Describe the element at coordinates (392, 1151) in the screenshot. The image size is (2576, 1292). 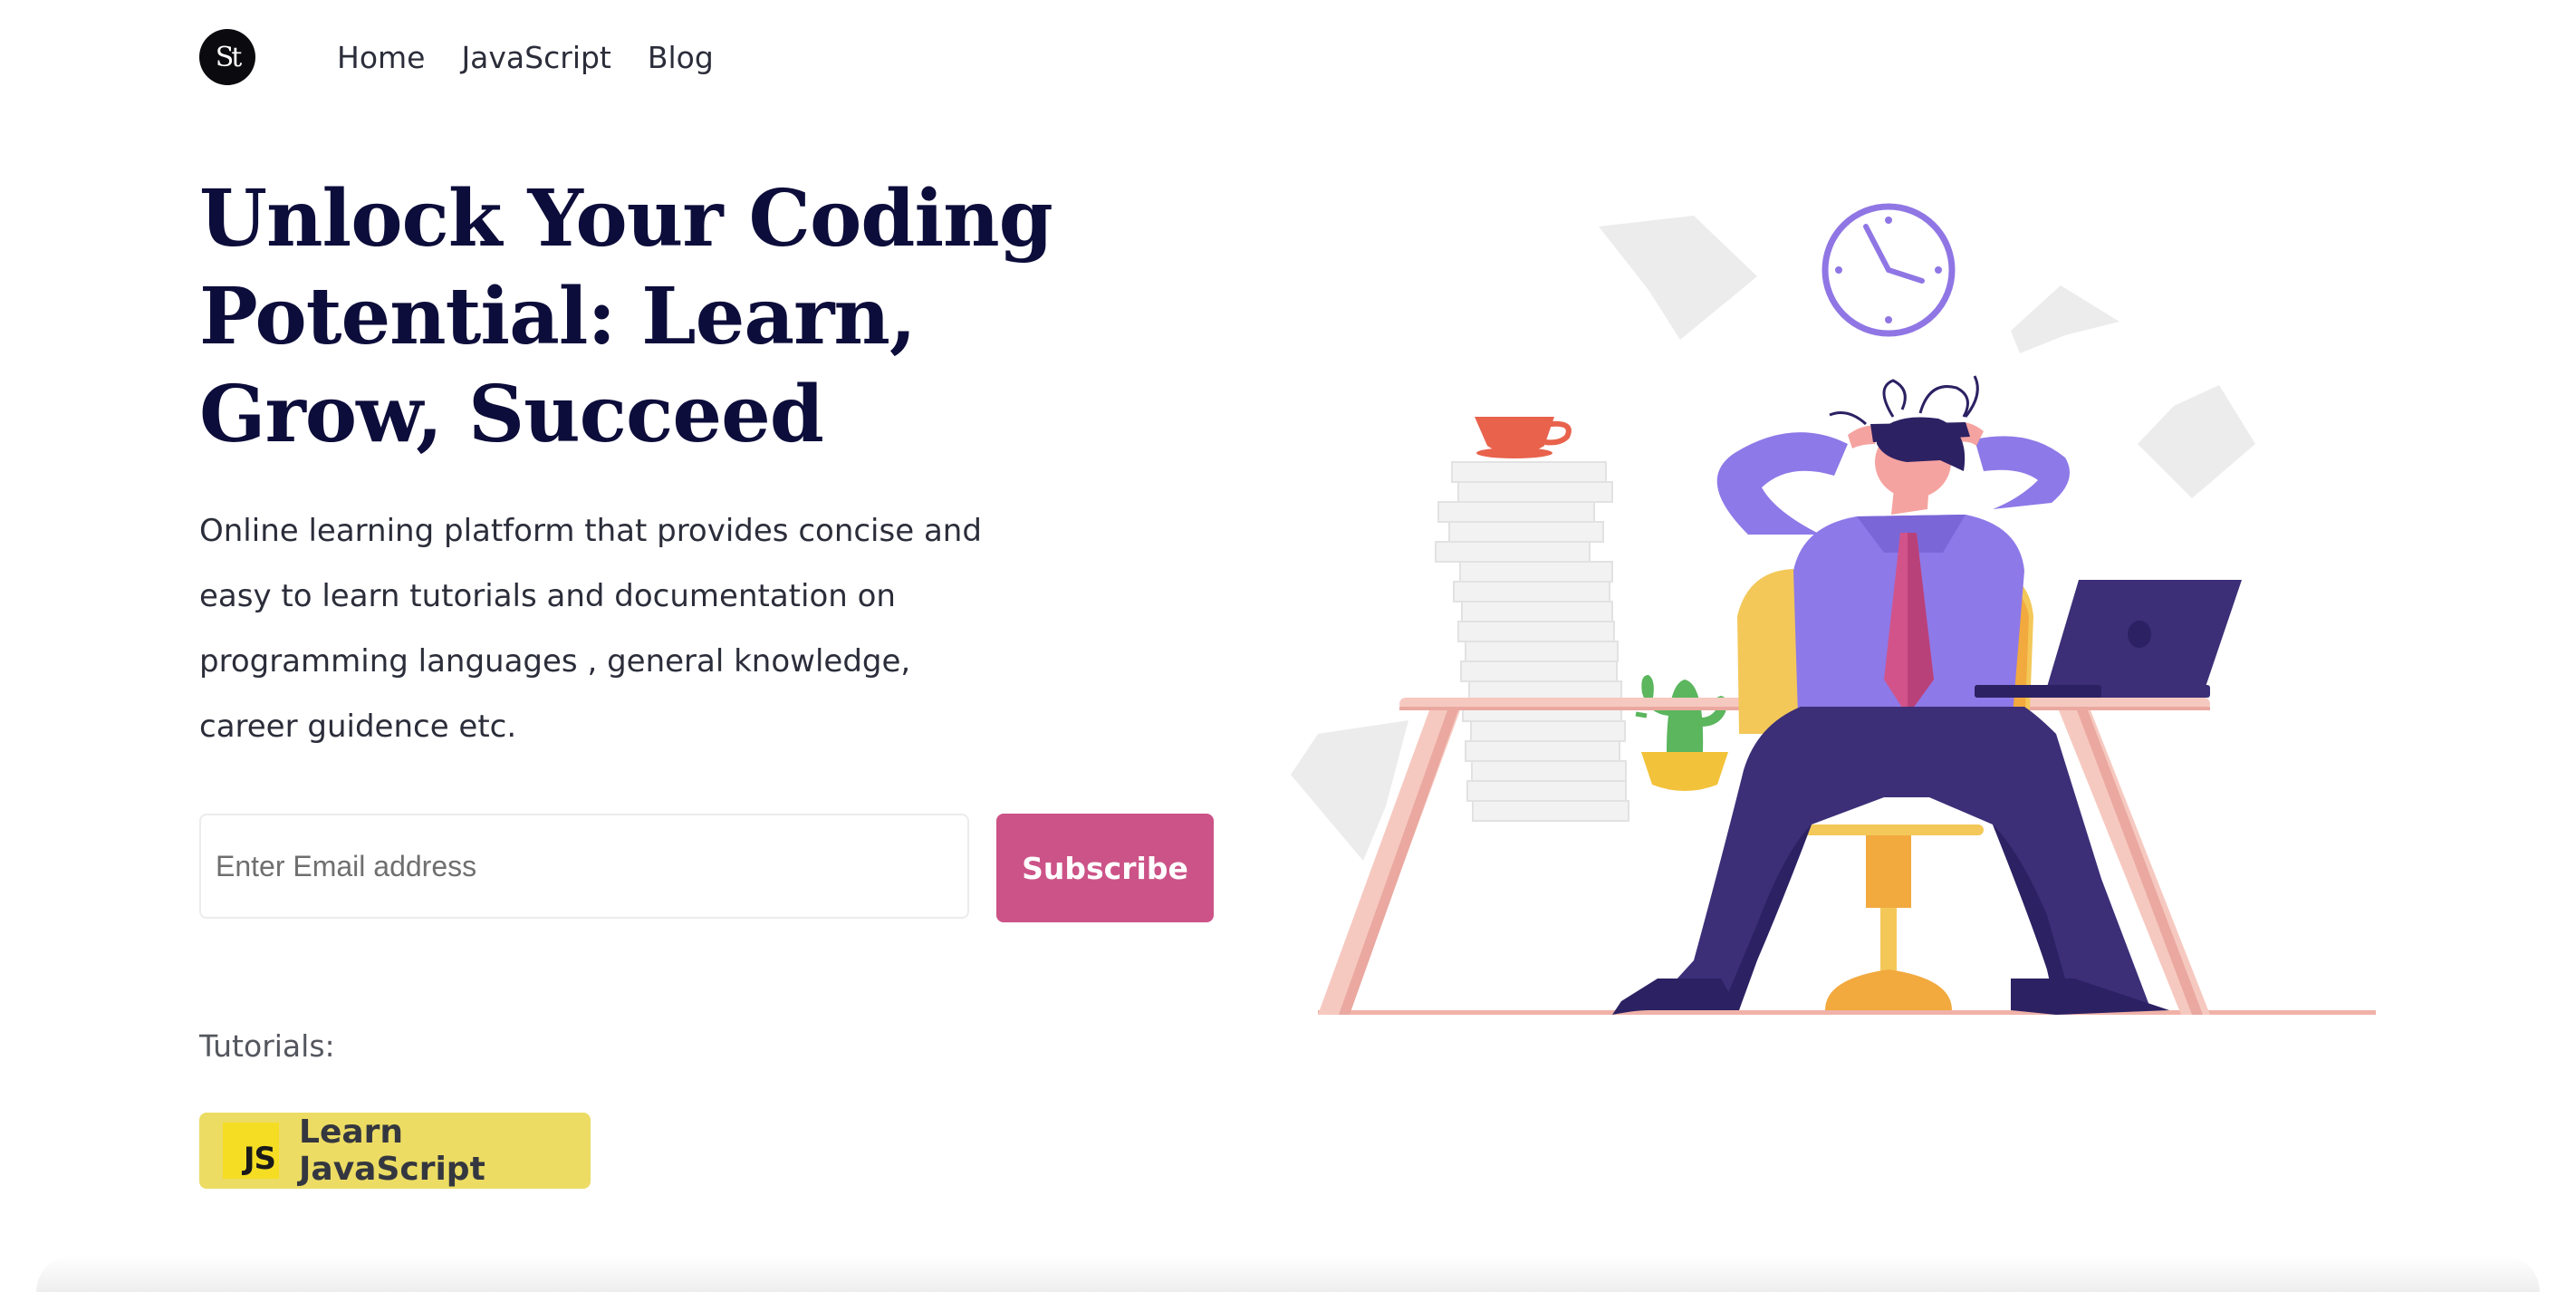
I see `tutorial-label: Learn JavaScript` at that location.